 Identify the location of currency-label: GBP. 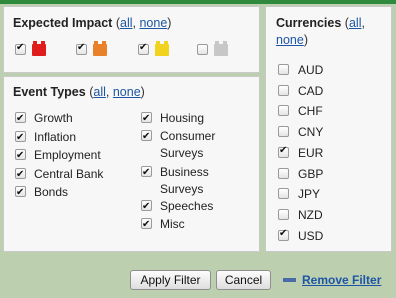
(311, 173).